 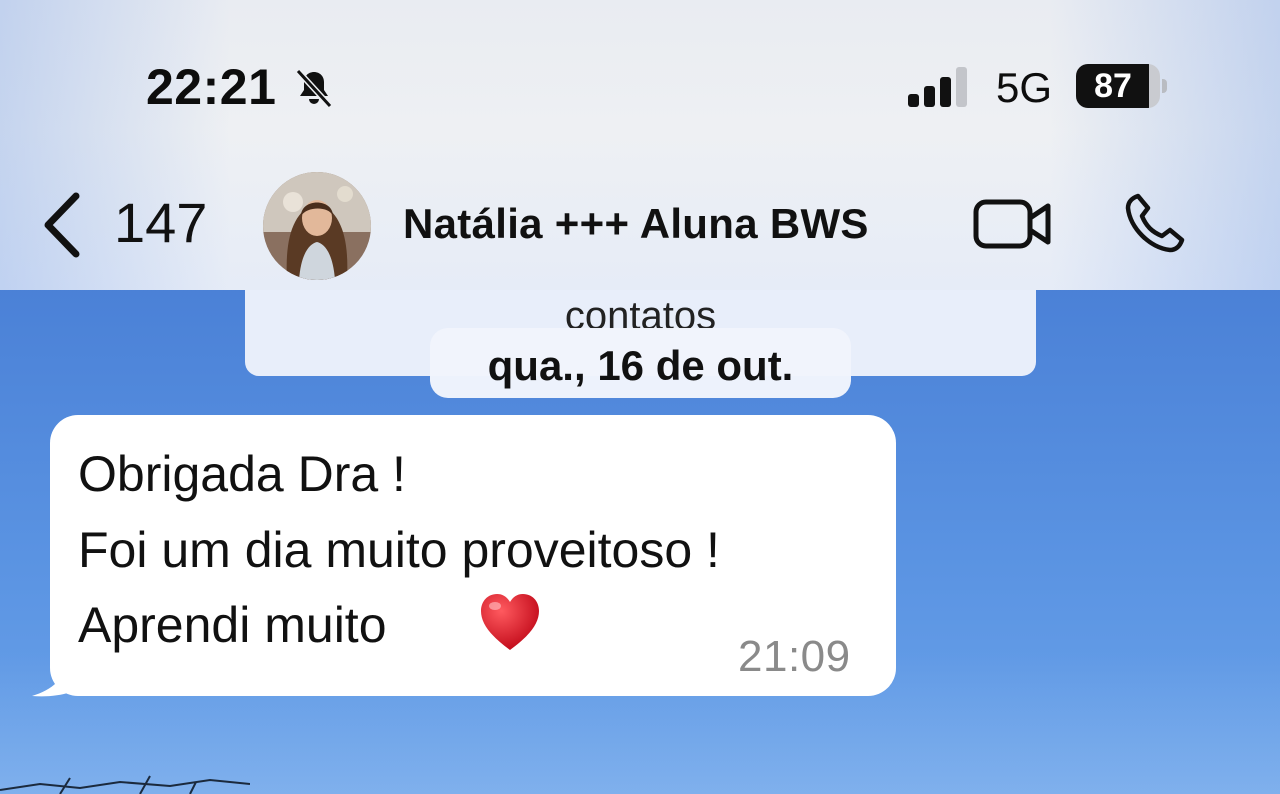 I want to click on message-time: 21:09, so click(x=794, y=656).